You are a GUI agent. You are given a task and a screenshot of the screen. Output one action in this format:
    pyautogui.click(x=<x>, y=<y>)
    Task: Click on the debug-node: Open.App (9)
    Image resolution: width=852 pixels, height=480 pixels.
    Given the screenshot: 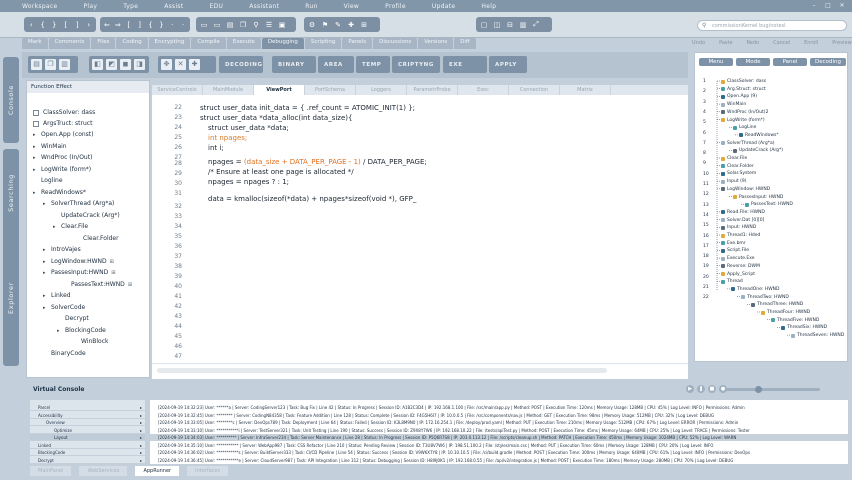 What is the action you would take?
    pyautogui.click(x=739, y=96)
    